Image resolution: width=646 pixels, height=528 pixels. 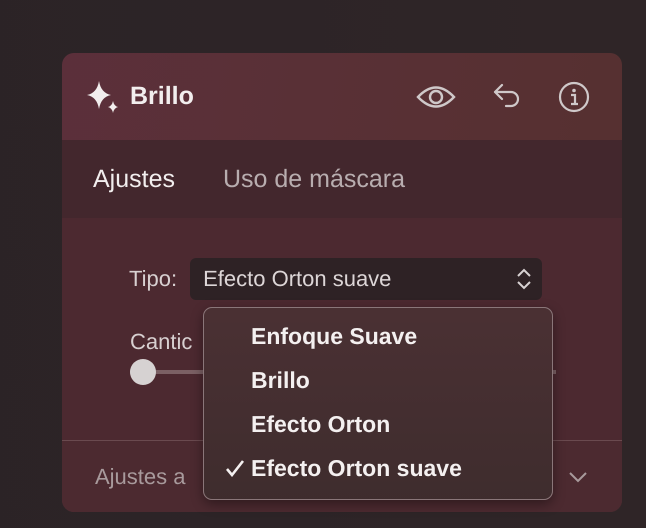 What do you see at coordinates (134, 179) in the screenshot?
I see `tab: Ajustes` at bounding box center [134, 179].